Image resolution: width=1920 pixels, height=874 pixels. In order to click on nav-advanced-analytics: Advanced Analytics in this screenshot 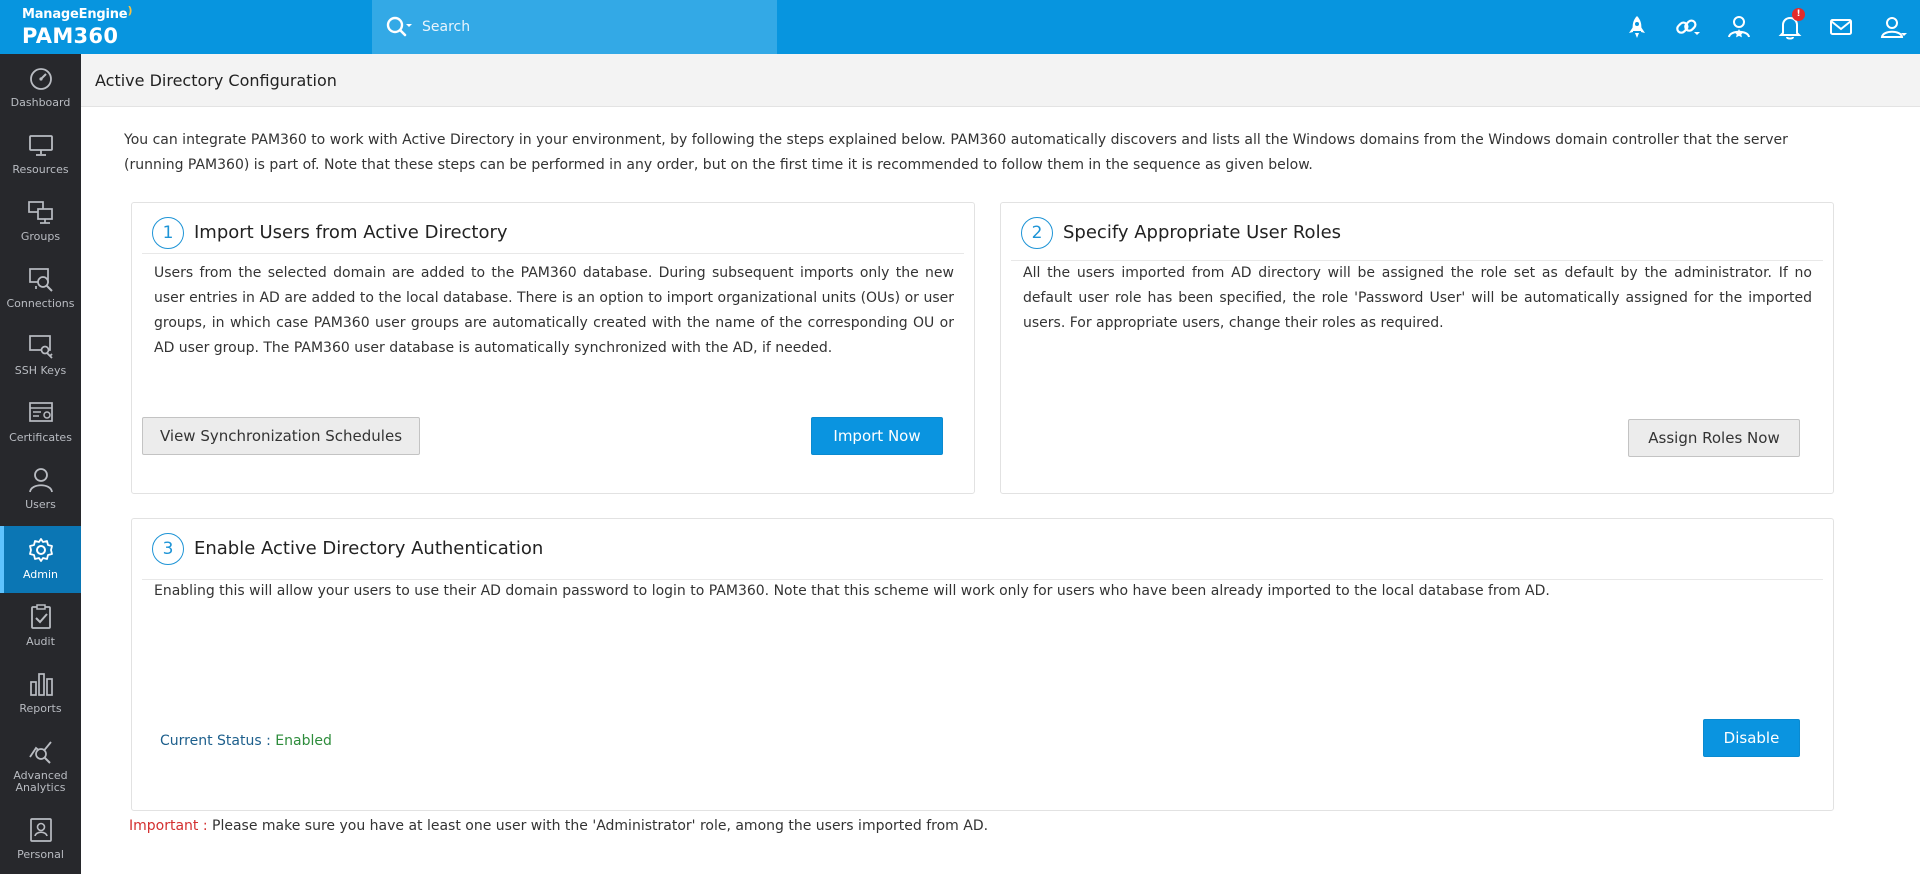, I will do `click(40, 763)`.